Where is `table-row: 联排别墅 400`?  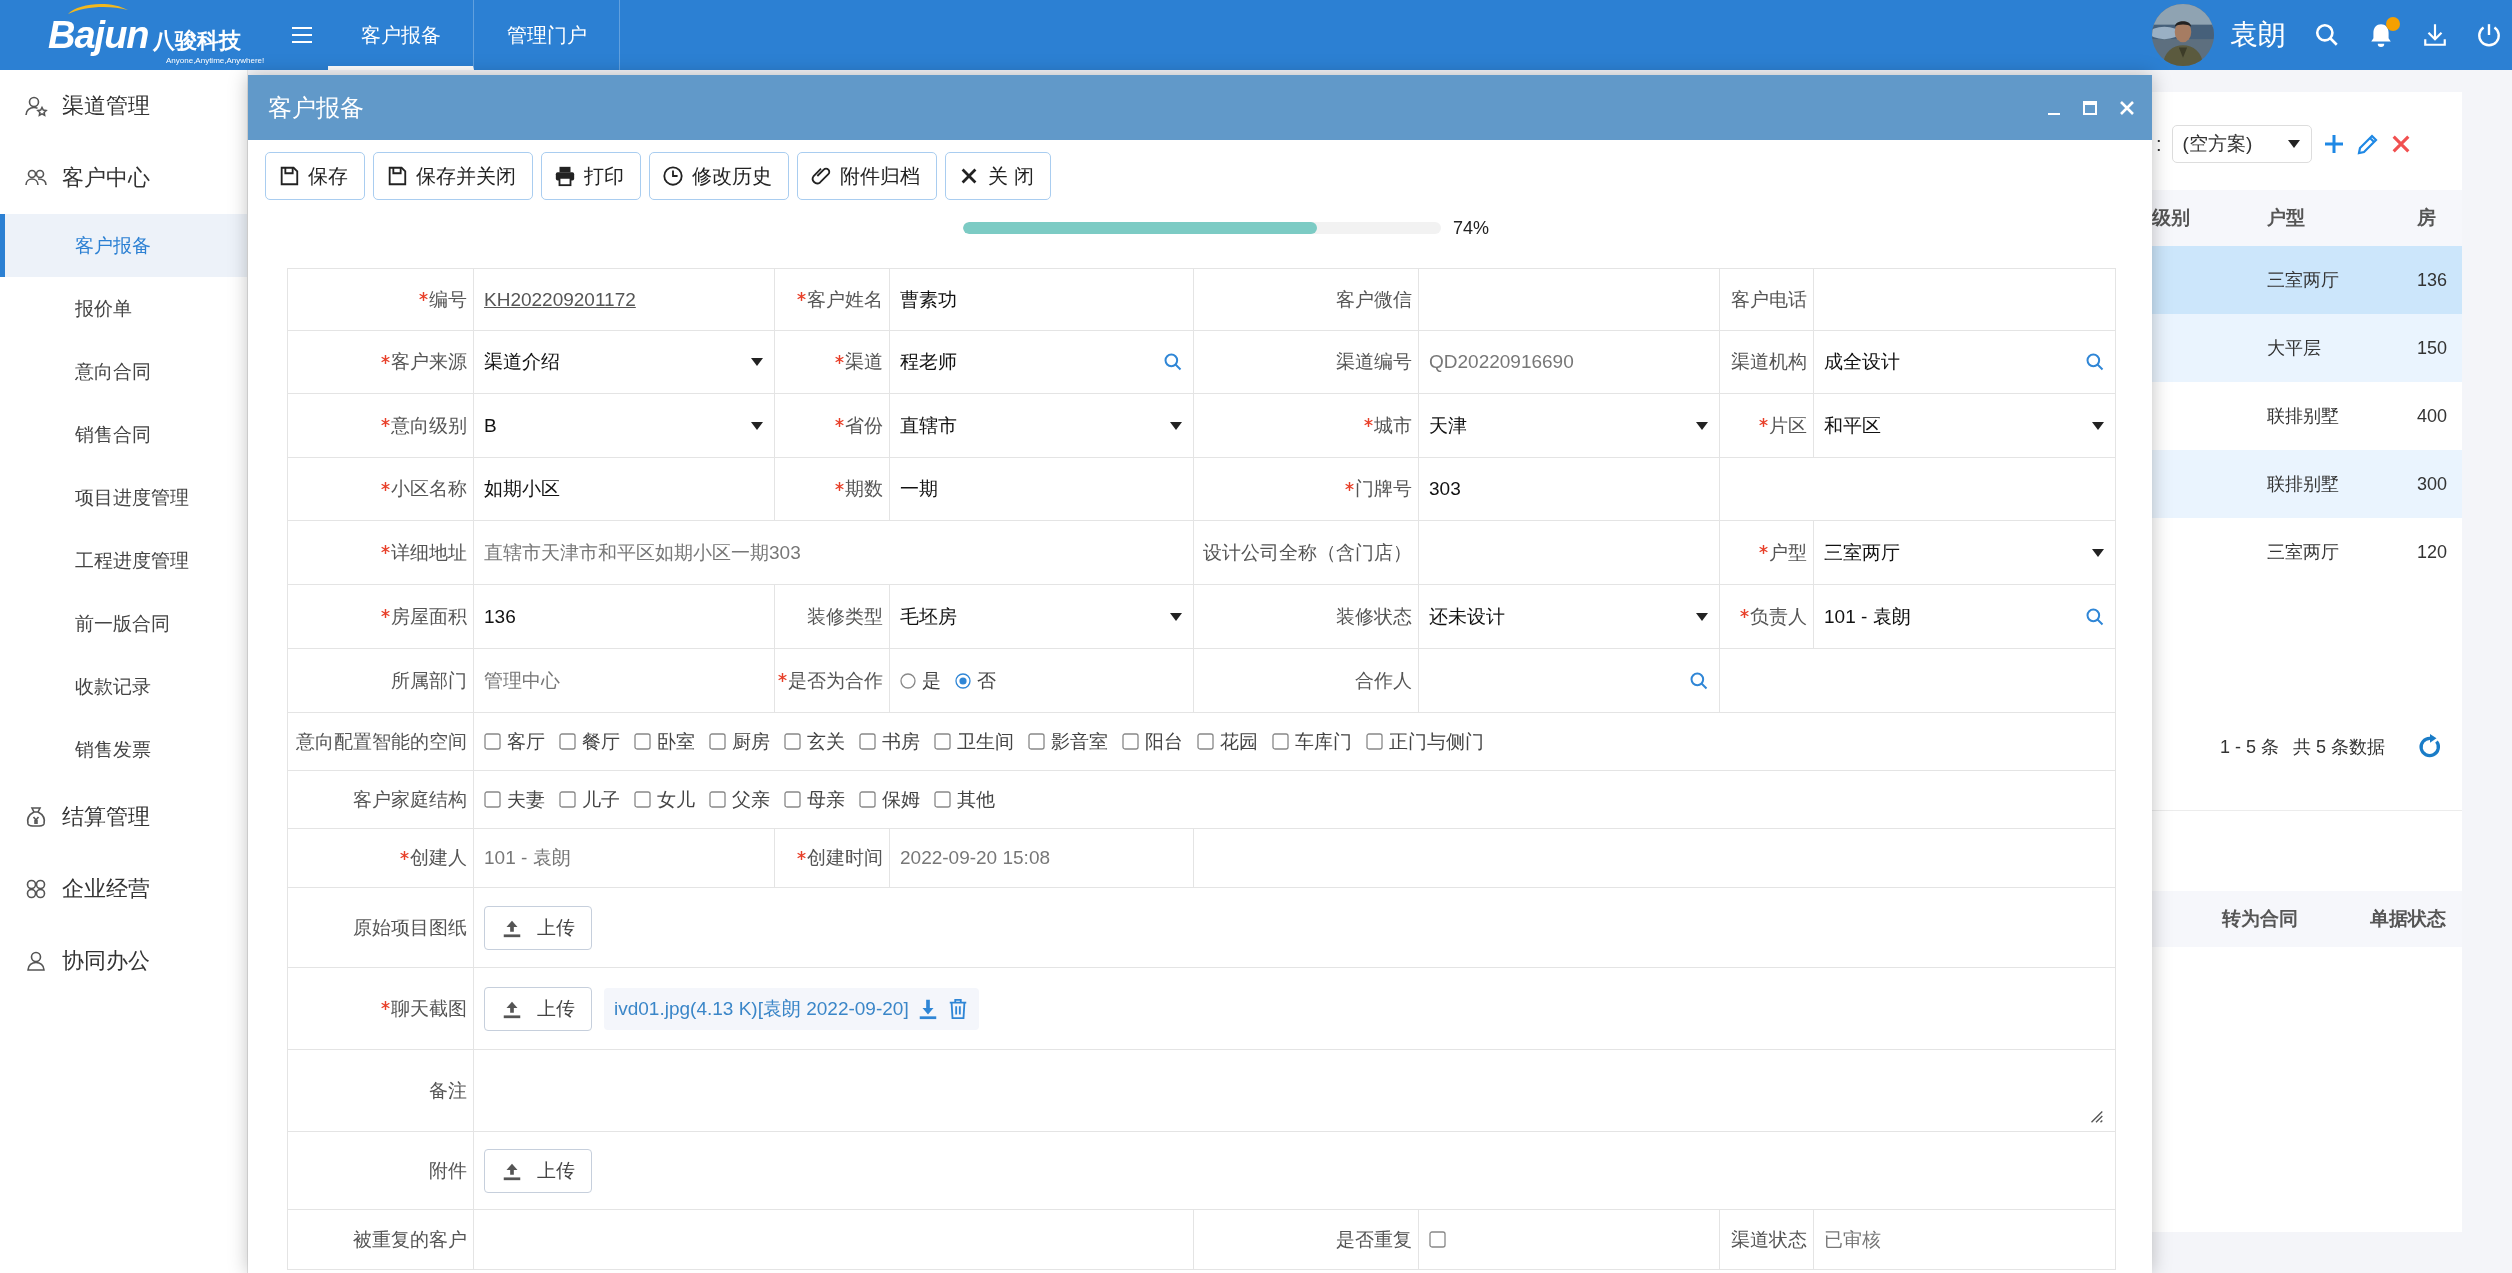
table-row: 联排别墅 400 is located at coordinates (2307, 416).